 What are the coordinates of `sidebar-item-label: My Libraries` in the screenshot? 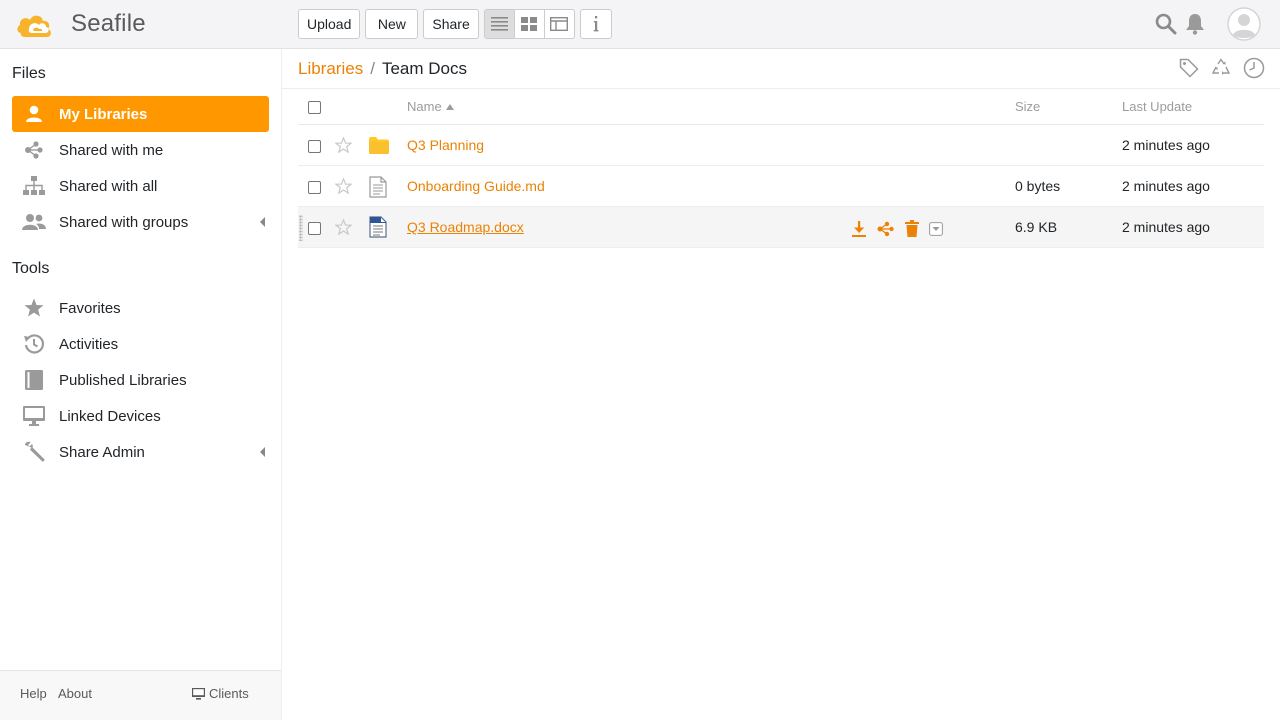 It's located at (103, 114).